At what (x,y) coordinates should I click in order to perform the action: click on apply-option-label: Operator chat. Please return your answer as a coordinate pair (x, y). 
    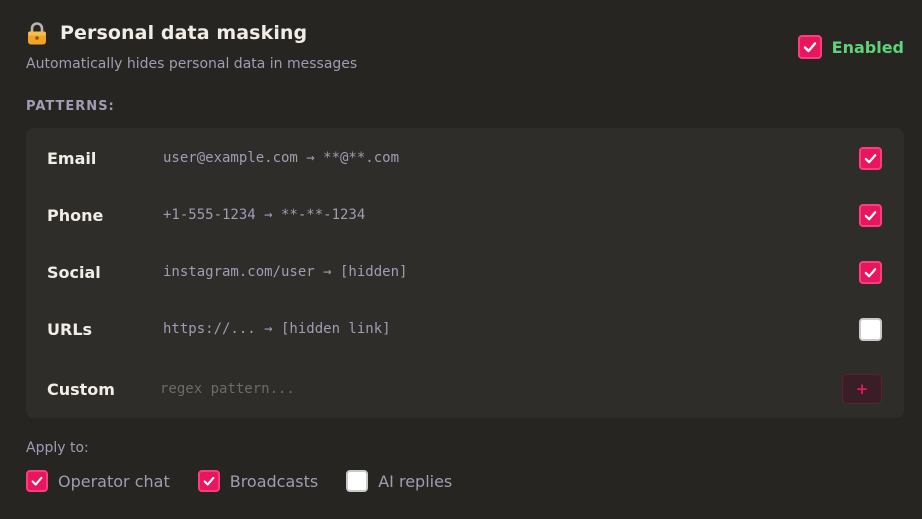
    Looking at the image, I should click on (114, 481).